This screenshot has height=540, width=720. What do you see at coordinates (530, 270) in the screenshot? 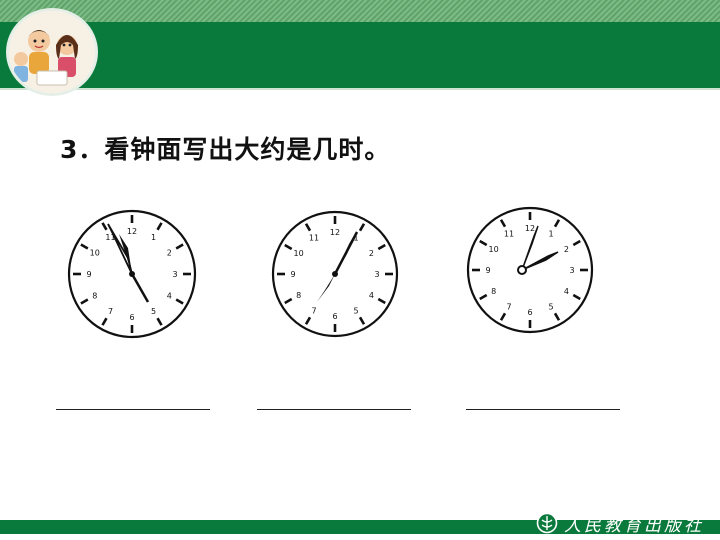
I see `clock-3: 121234567891011` at bounding box center [530, 270].